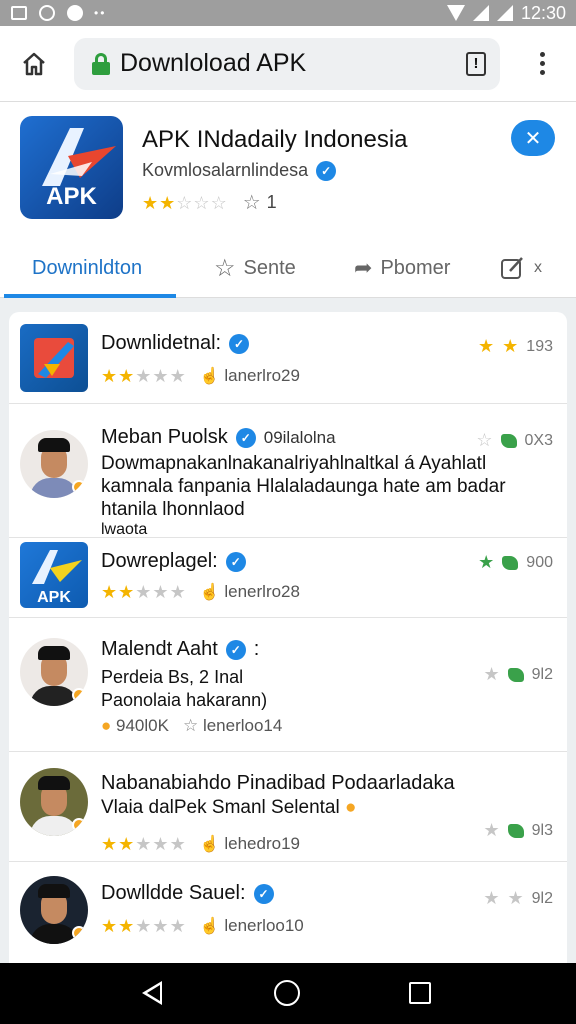 The image size is (576, 1024). I want to click on developer-name: Kovmlosalarnlindesa, so click(225, 170).